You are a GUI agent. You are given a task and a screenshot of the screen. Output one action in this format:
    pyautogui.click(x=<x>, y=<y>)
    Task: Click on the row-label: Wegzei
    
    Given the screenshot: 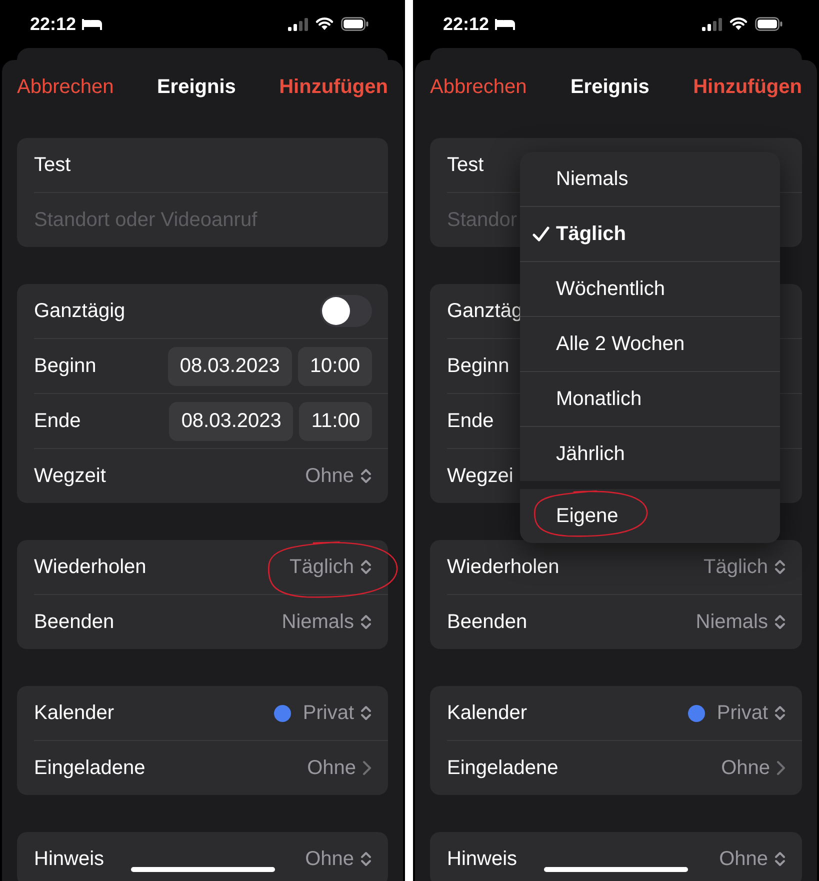 What is the action you would take?
    pyautogui.click(x=480, y=476)
    